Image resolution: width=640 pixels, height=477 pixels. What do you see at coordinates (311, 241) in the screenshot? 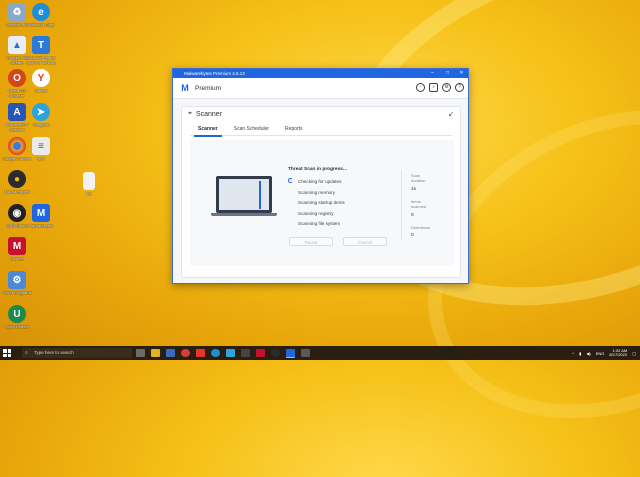
I see `pause-button: Pause` at bounding box center [311, 241].